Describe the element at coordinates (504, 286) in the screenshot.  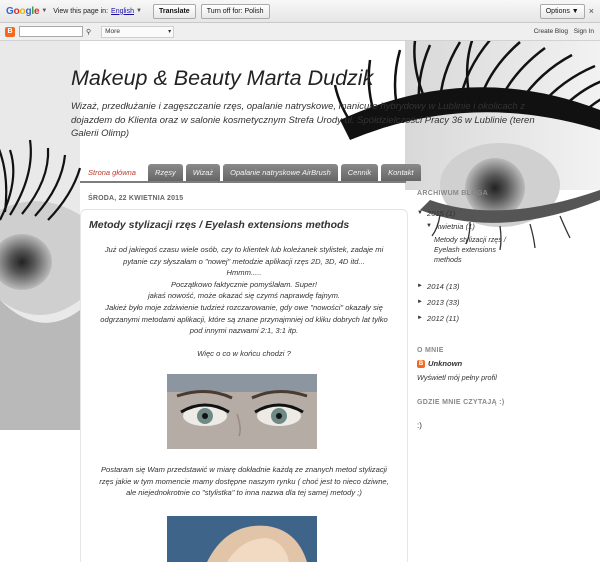
I see `archive-year-2014: ► 2014 (13)` at that location.